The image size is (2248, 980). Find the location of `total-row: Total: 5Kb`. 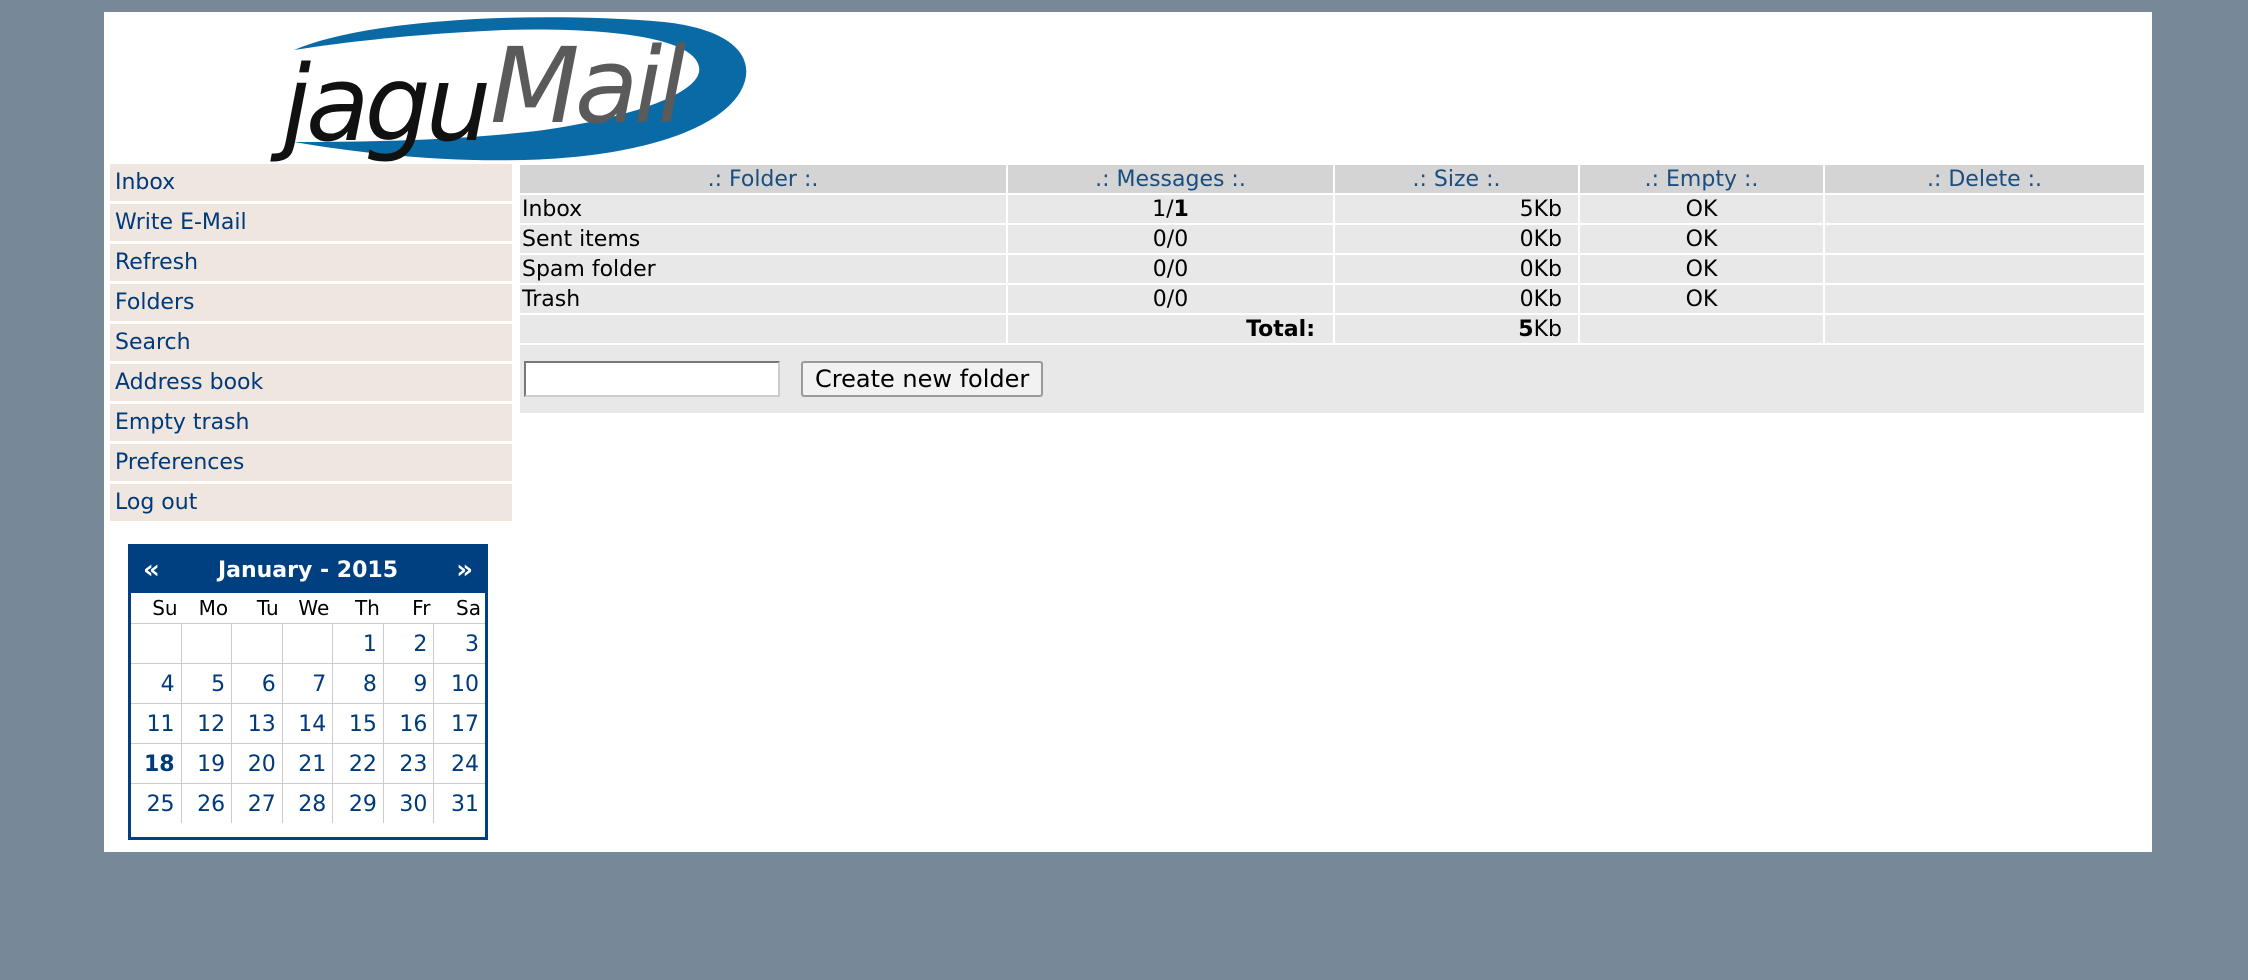

total-row: Total: 5Kb is located at coordinates (1332, 329).